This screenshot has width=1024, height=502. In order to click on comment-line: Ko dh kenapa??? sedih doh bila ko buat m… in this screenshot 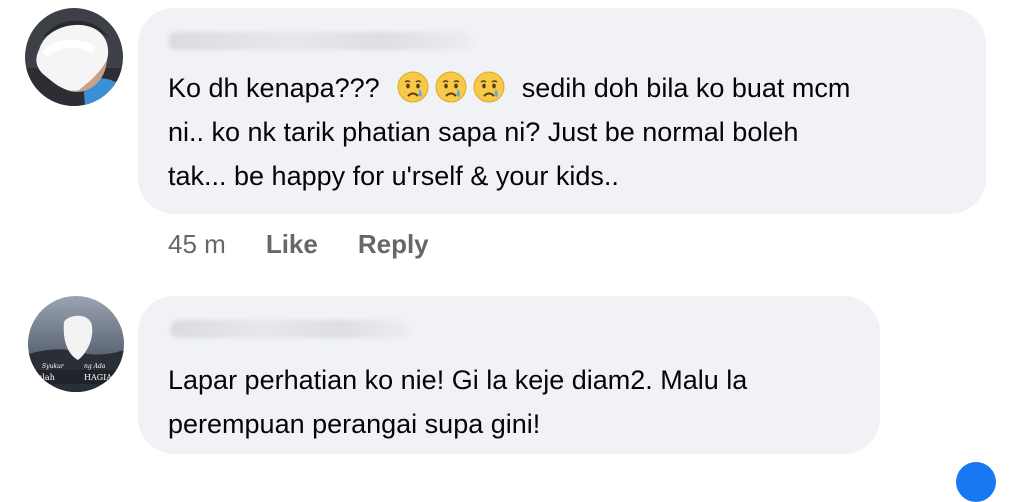, I will do `click(568, 88)`.